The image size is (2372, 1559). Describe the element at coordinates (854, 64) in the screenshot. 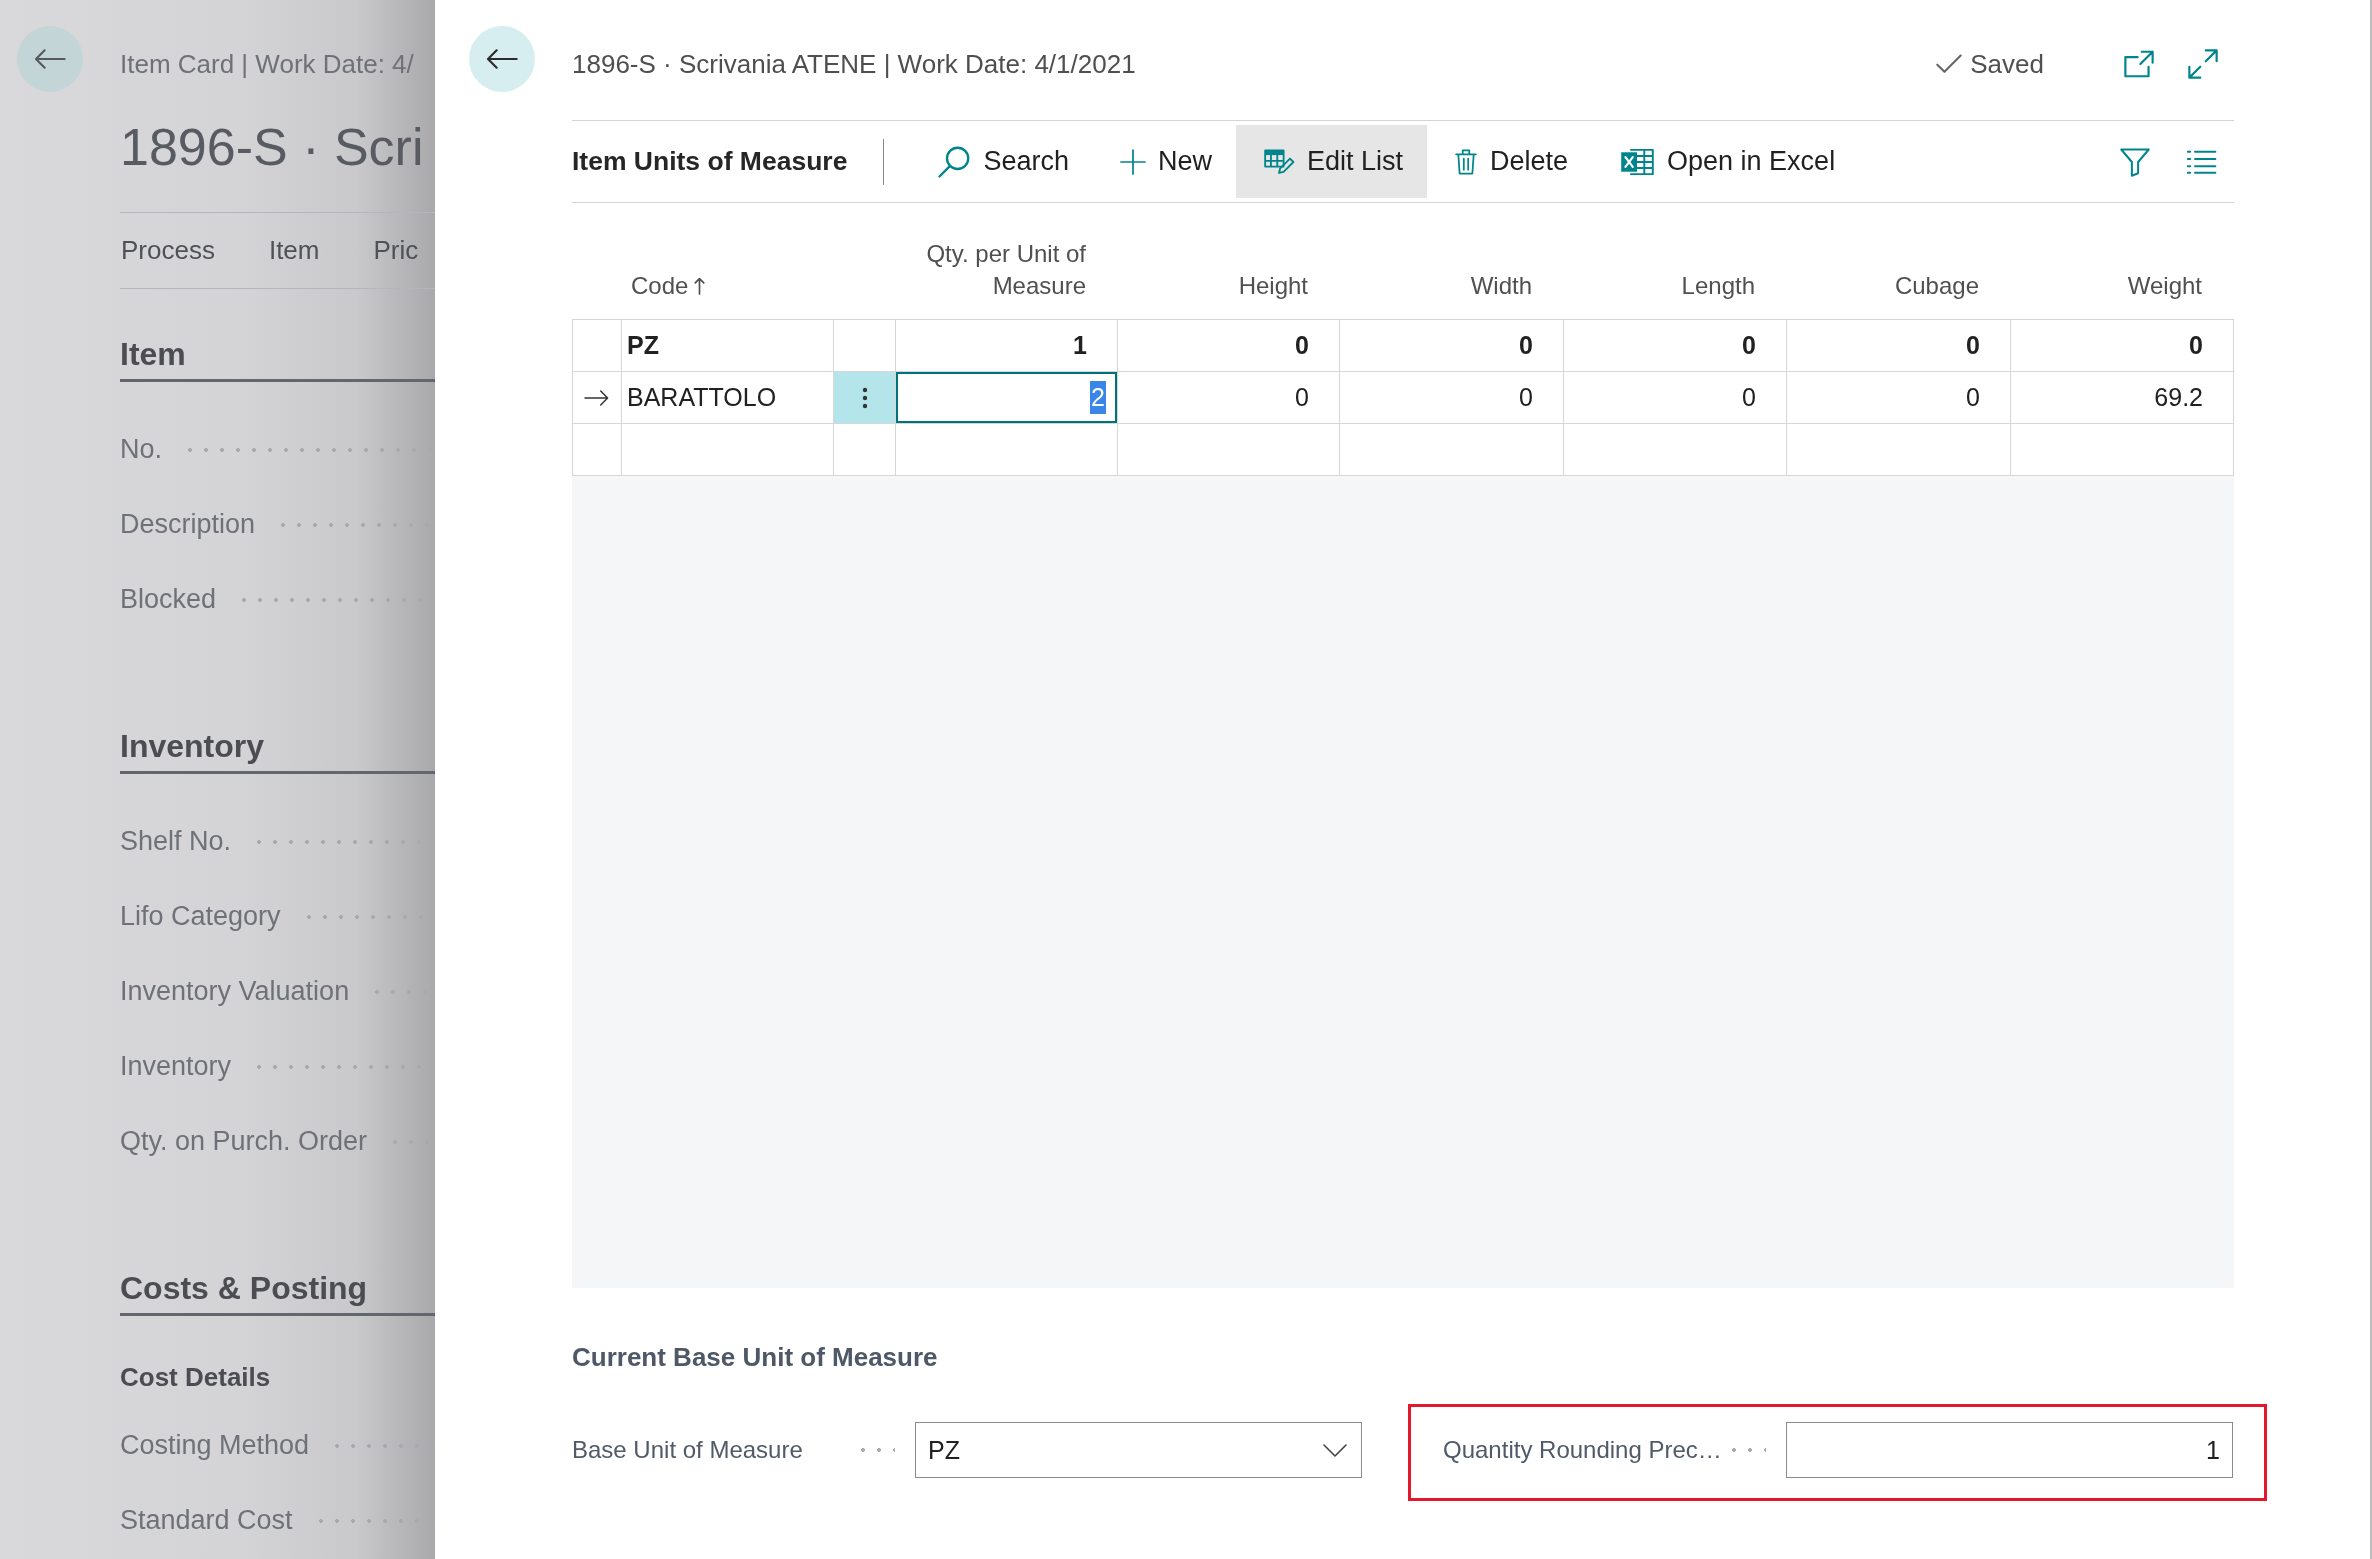

I see `dialog-title: 1896-S · Scrivania ATENE | Work Date: 4/1/2021` at that location.